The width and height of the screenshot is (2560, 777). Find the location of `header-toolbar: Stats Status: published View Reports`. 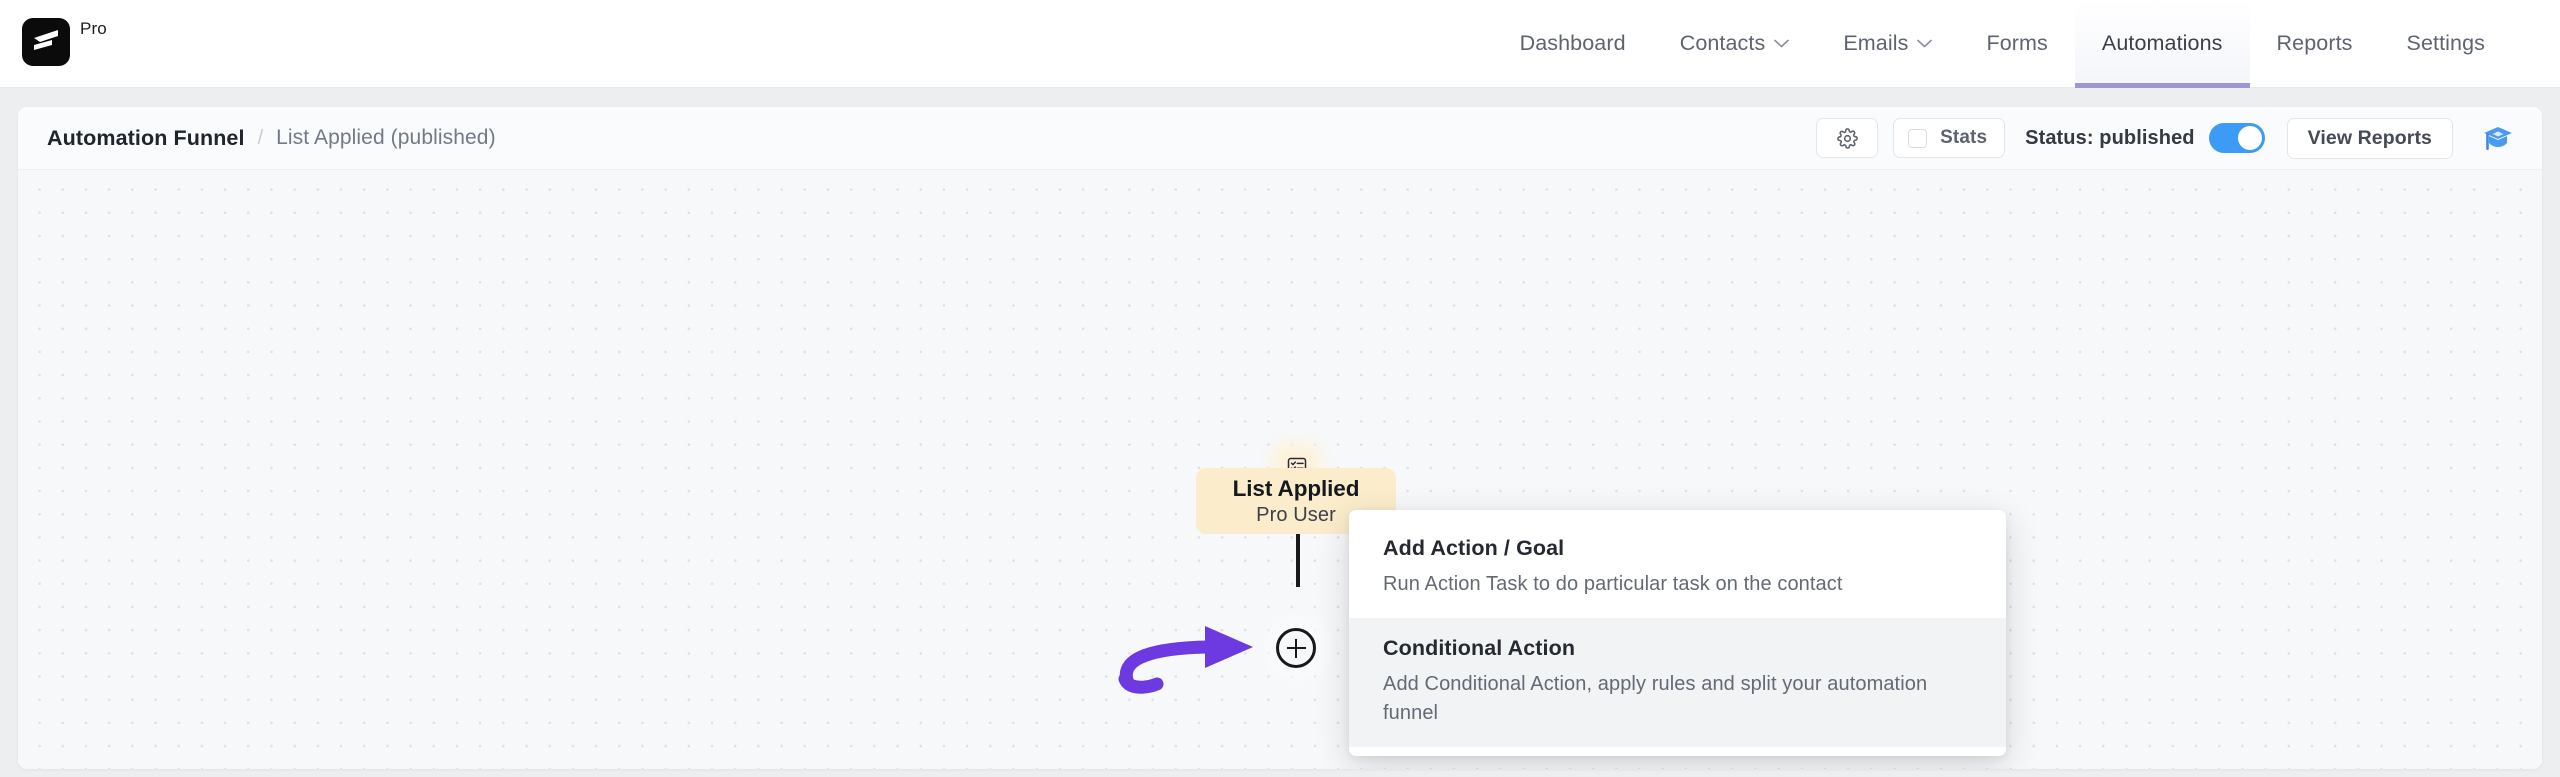

header-toolbar: Stats Status: published View Reports is located at coordinates (2168, 138).